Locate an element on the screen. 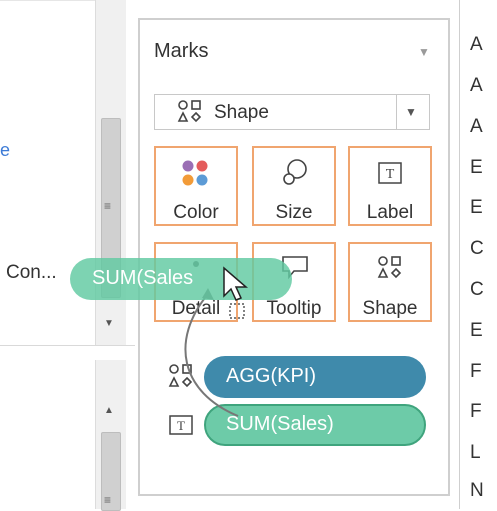 The height and width of the screenshot is (511, 497). cursor-icon is located at coordinates (236, 292).